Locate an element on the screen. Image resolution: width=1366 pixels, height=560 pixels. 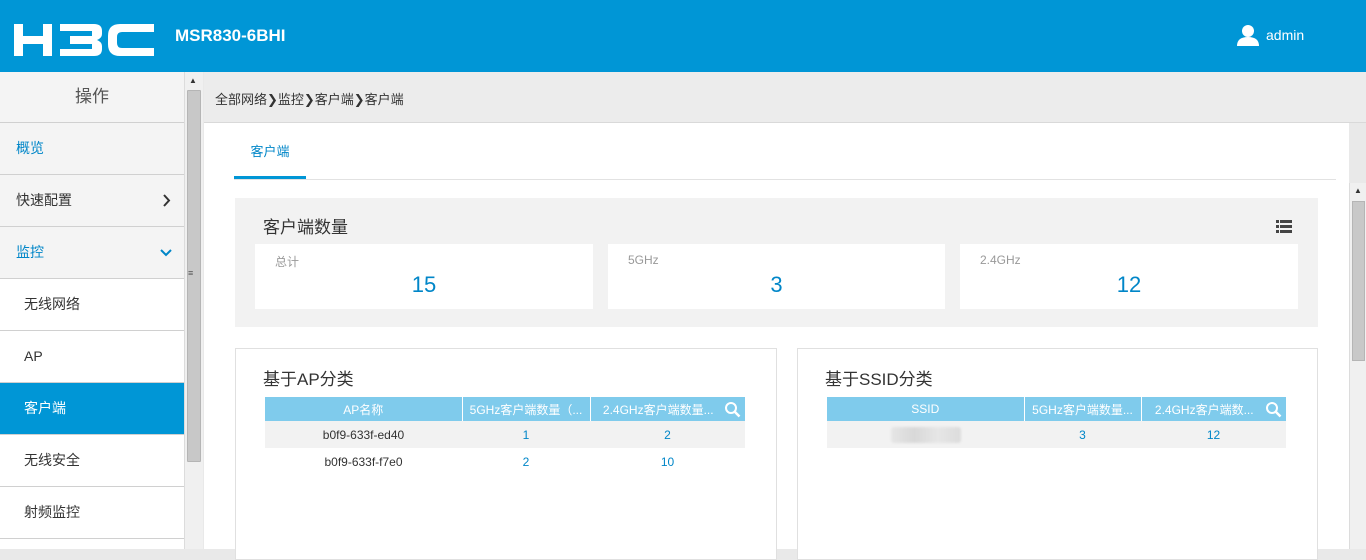
table-row: b0f9-633f-f7e0 2 10 is located at coordinates (505, 461).